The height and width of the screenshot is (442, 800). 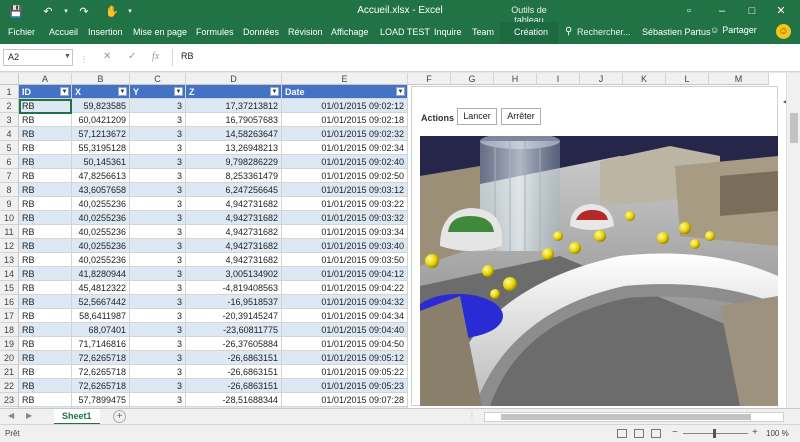 I want to click on cell-date: 01/01/2015 09:04:50, so click(x=345, y=344).